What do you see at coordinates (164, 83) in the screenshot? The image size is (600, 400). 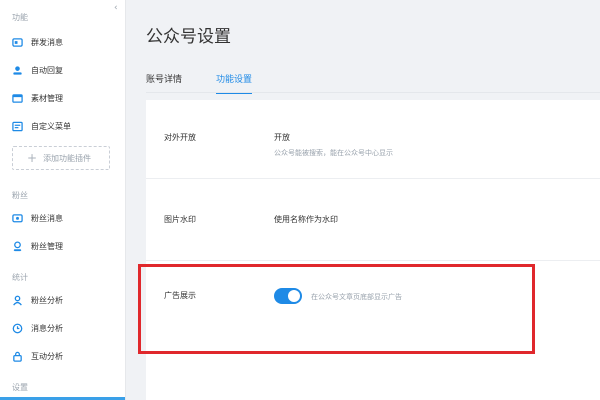 I see `tab-account-details: 账号详情` at bounding box center [164, 83].